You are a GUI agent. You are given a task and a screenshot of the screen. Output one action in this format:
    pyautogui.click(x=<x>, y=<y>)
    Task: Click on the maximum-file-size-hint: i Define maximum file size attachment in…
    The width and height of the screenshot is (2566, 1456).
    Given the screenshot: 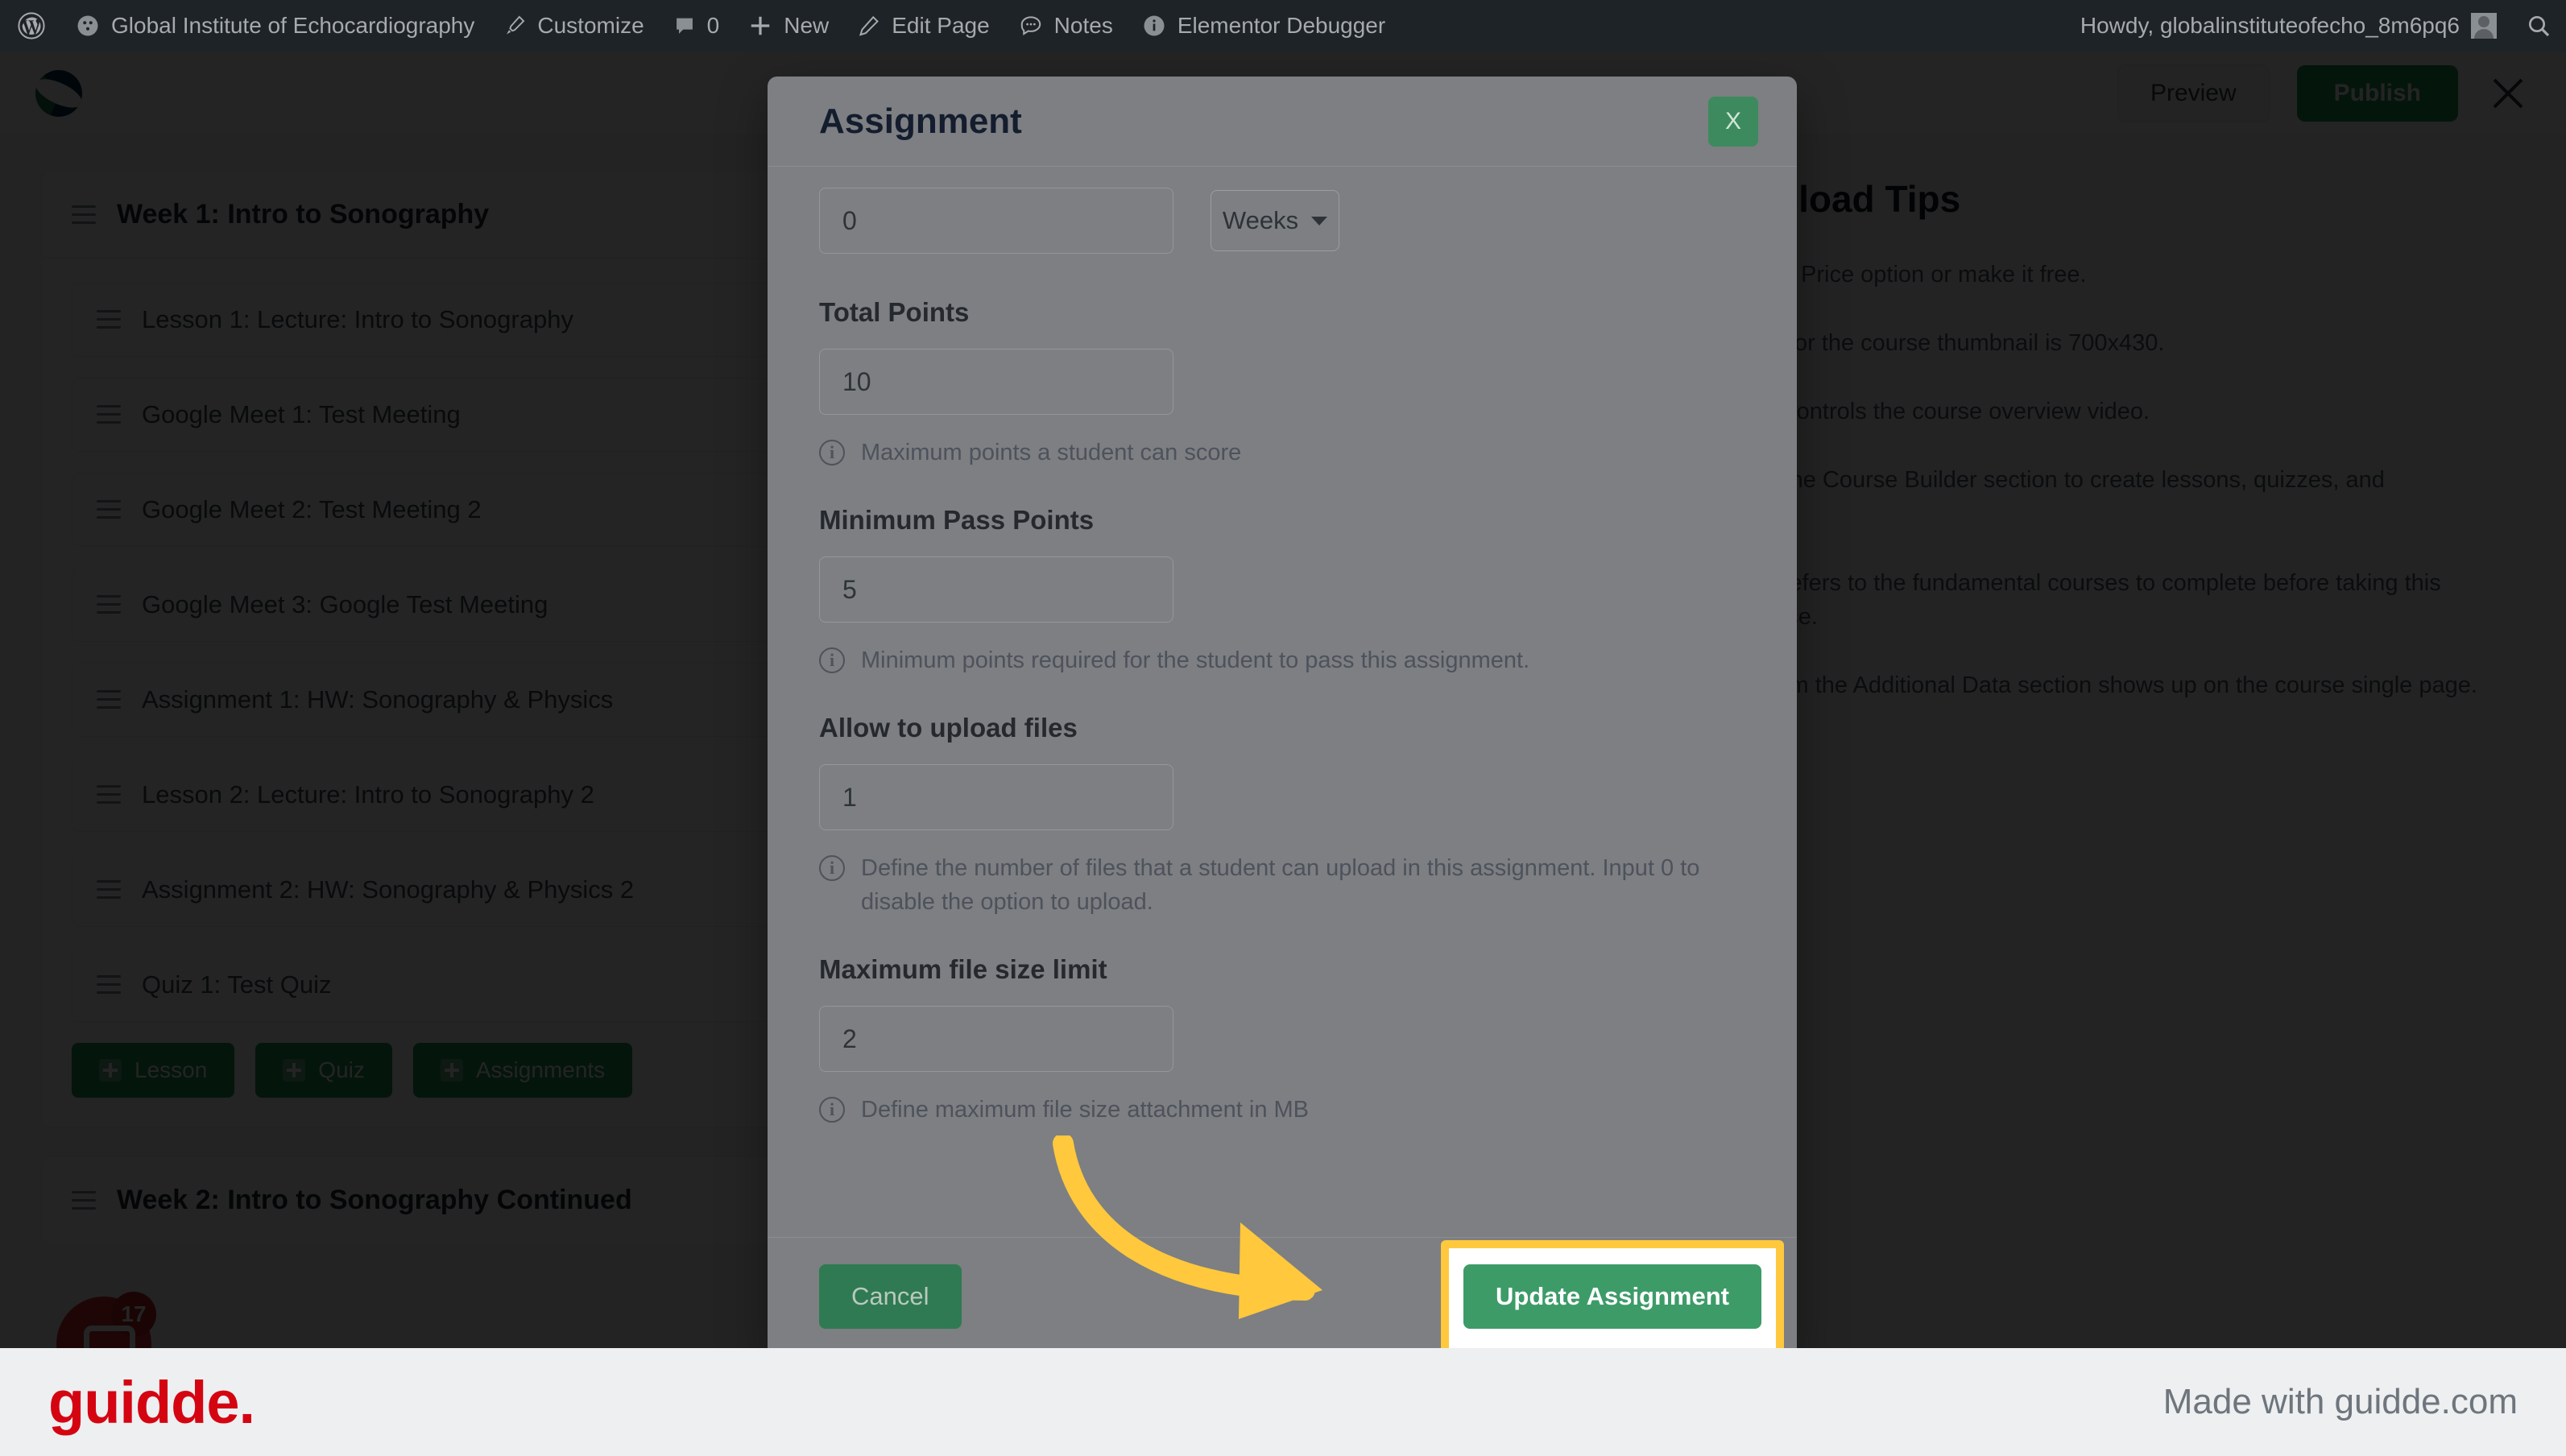 What is the action you would take?
    pyautogui.click(x=1270, y=1110)
    